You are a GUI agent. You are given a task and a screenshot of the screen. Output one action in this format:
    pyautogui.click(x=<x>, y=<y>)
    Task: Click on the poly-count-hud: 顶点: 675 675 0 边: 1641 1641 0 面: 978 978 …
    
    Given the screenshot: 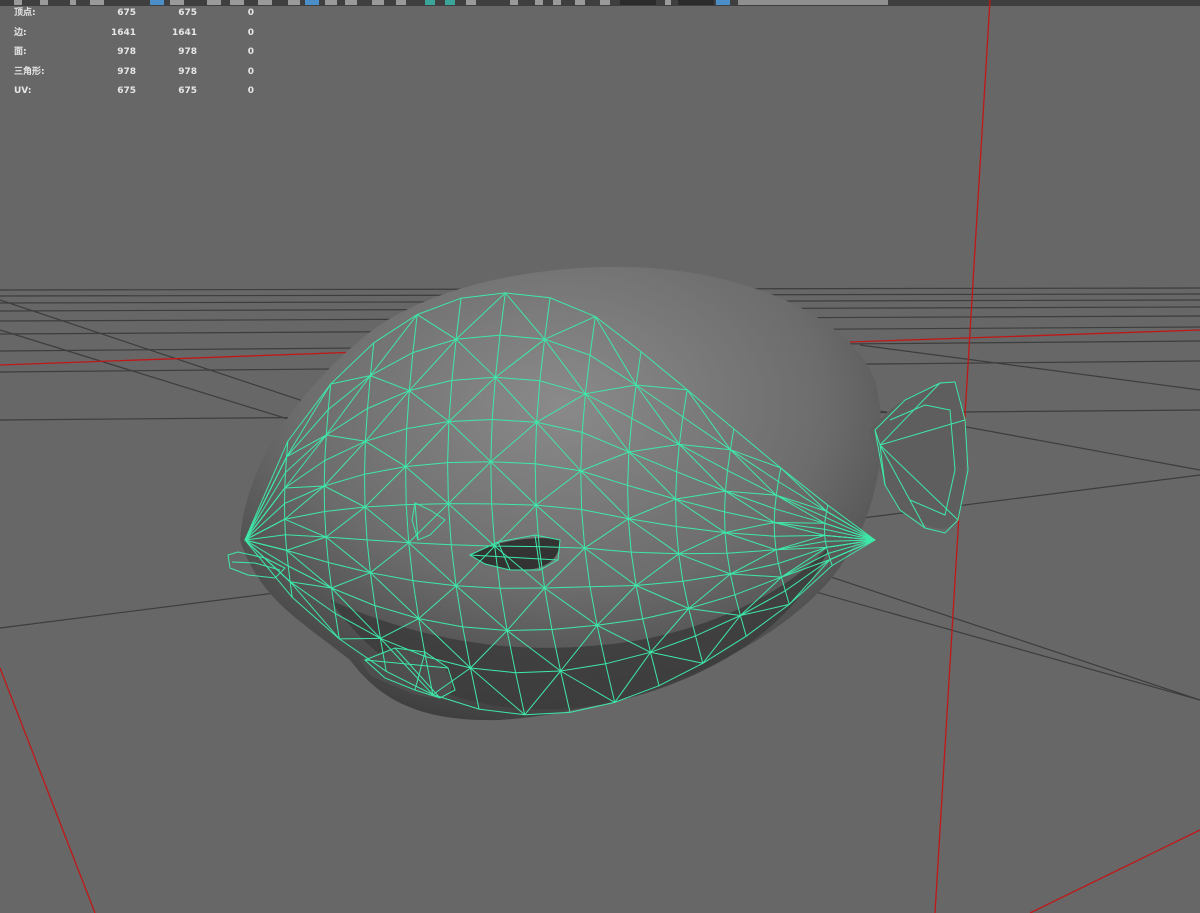 What is the action you would take?
    pyautogui.click(x=134, y=53)
    